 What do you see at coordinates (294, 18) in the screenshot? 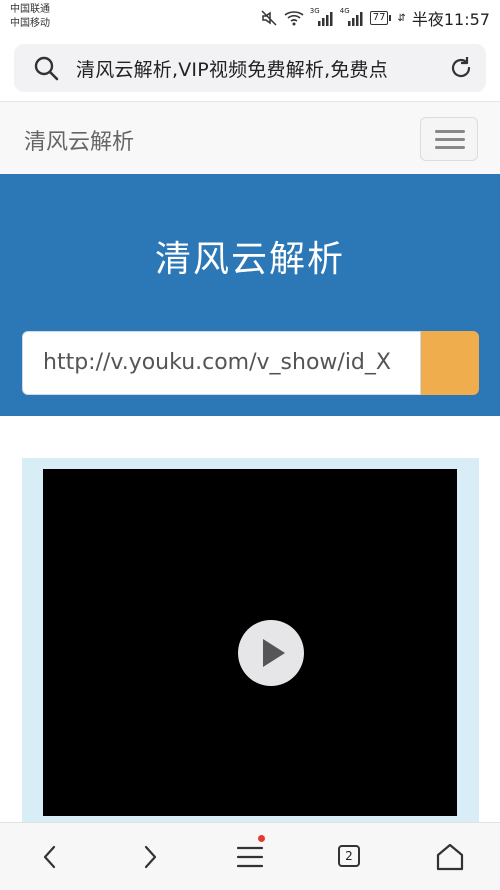
I see `wifi-icon` at bounding box center [294, 18].